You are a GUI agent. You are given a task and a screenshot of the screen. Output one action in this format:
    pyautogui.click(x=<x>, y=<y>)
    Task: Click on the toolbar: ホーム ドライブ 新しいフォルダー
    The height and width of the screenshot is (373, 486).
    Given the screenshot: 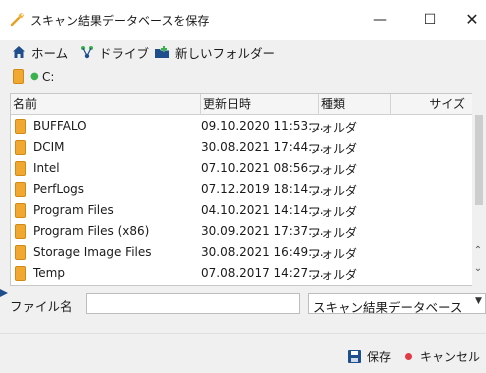 What is the action you would take?
    pyautogui.click(x=243, y=52)
    